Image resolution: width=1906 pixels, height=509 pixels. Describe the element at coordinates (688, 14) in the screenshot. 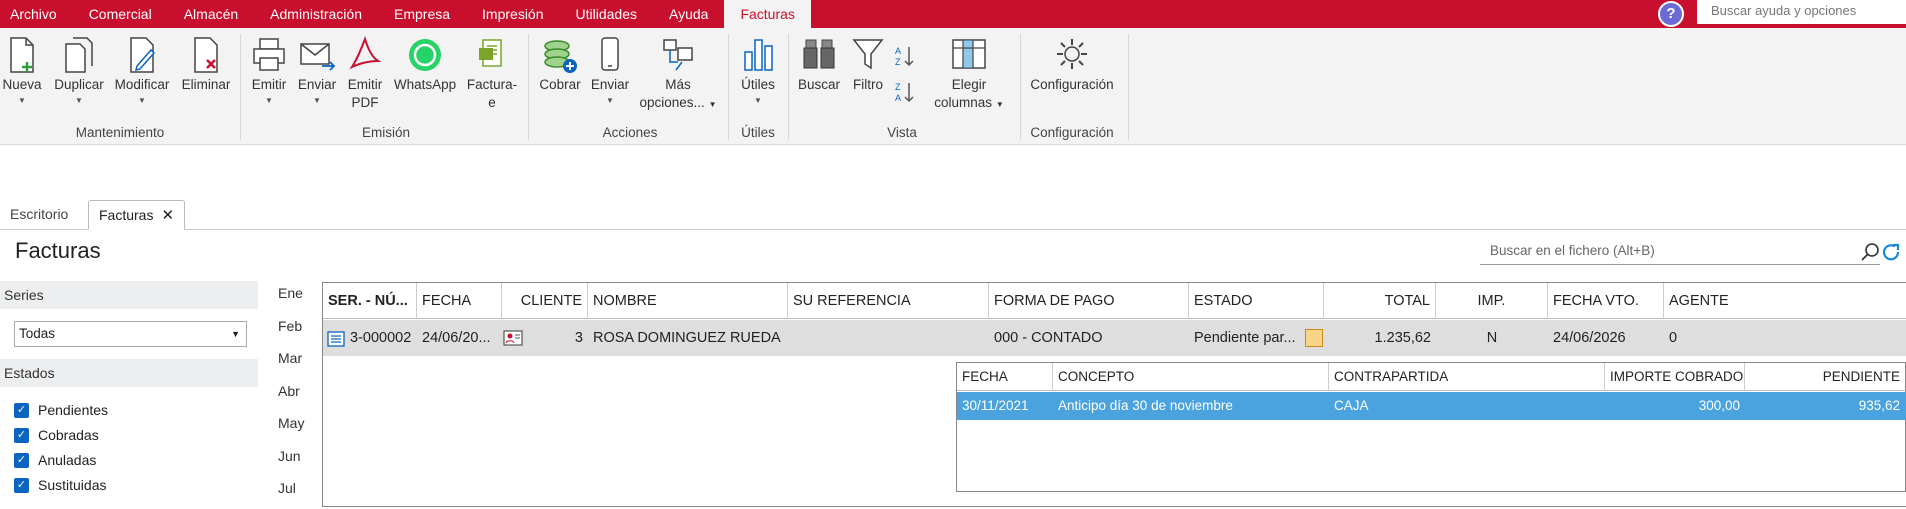

I see `menu-ayuda: Ayuda` at that location.